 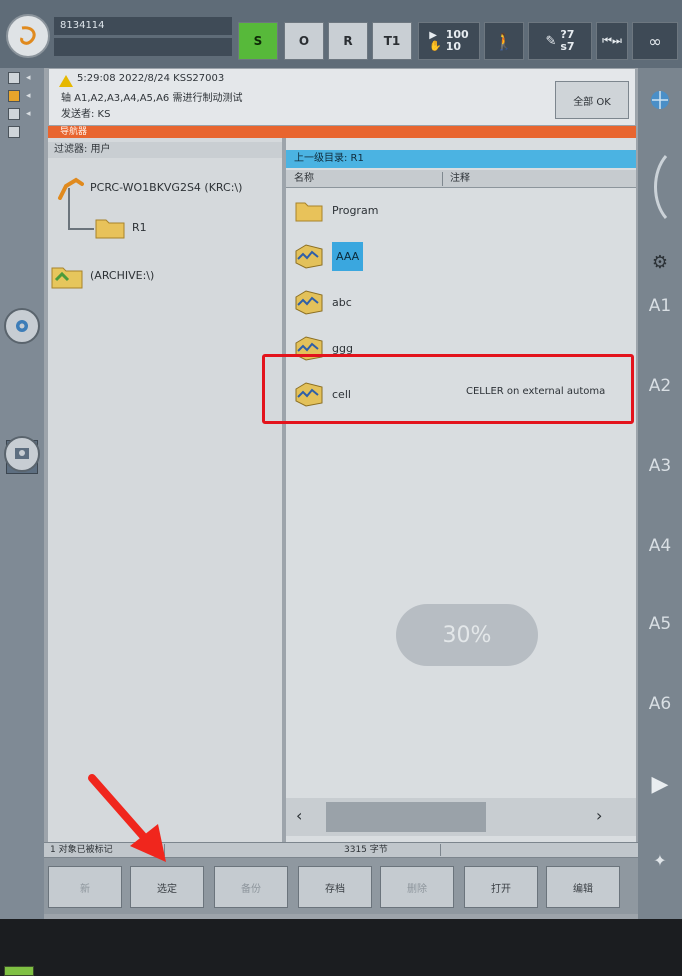 I want to click on robot-gripper-icon: ✦, so click(x=660, y=860).